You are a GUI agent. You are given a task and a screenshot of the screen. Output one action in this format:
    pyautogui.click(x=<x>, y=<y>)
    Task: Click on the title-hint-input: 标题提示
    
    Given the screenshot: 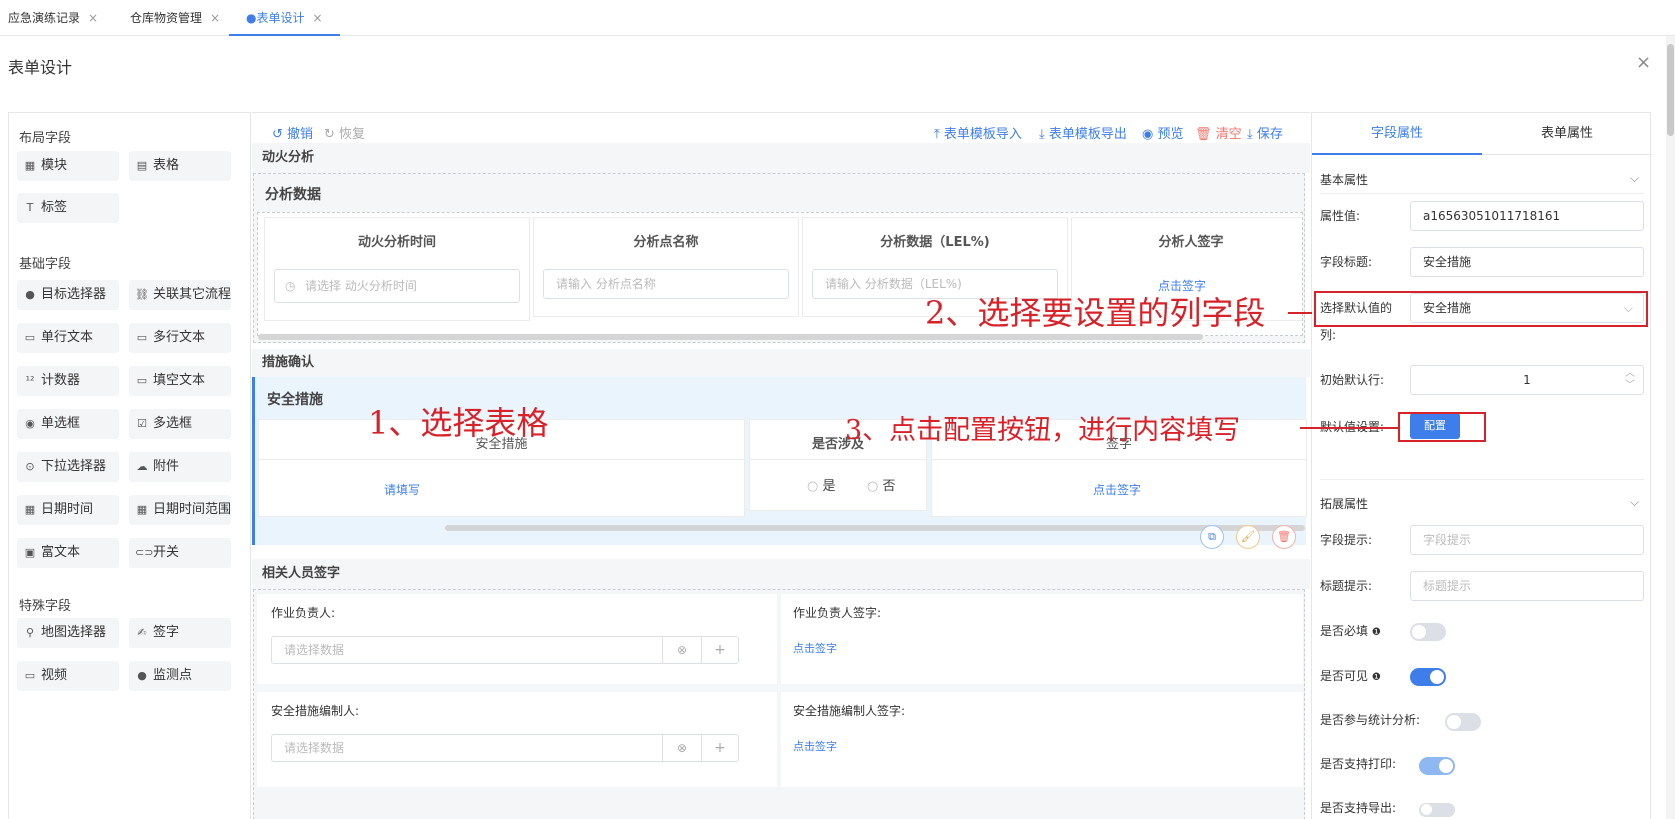 What is the action you would take?
    pyautogui.click(x=1527, y=586)
    